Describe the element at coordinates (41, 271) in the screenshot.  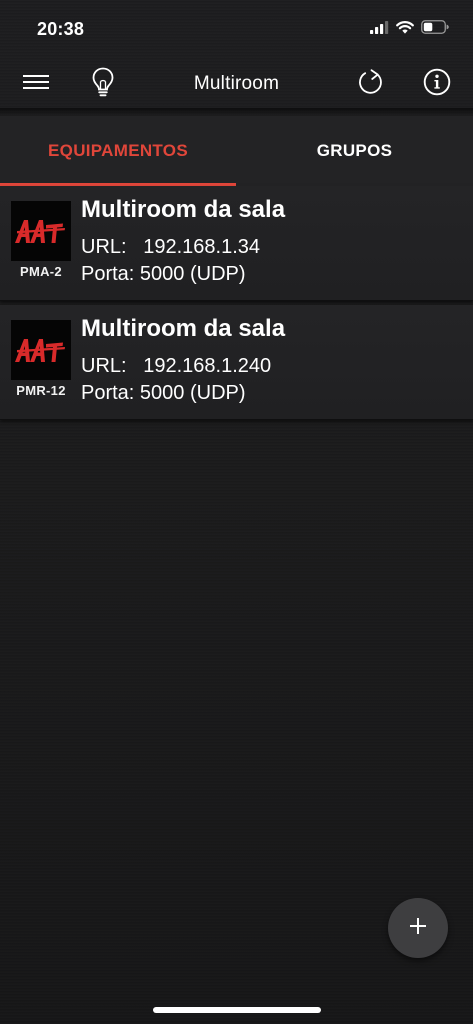
I see `device-model: PMA-2` at that location.